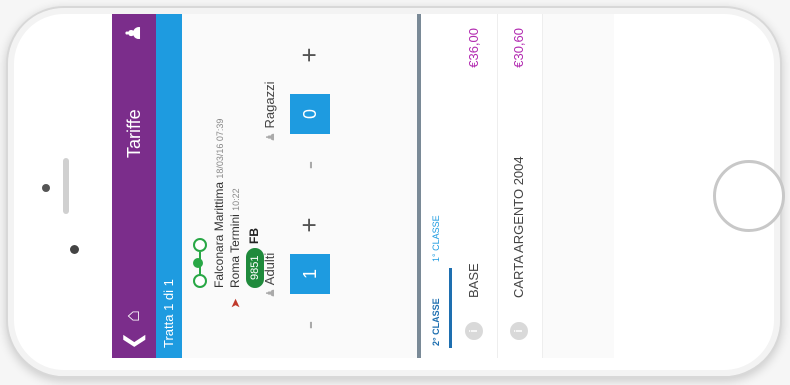 The image size is (790, 385). Describe the element at coordinates (518, 48) in the screenshot. I see `fare-price: €30,60` at that location.